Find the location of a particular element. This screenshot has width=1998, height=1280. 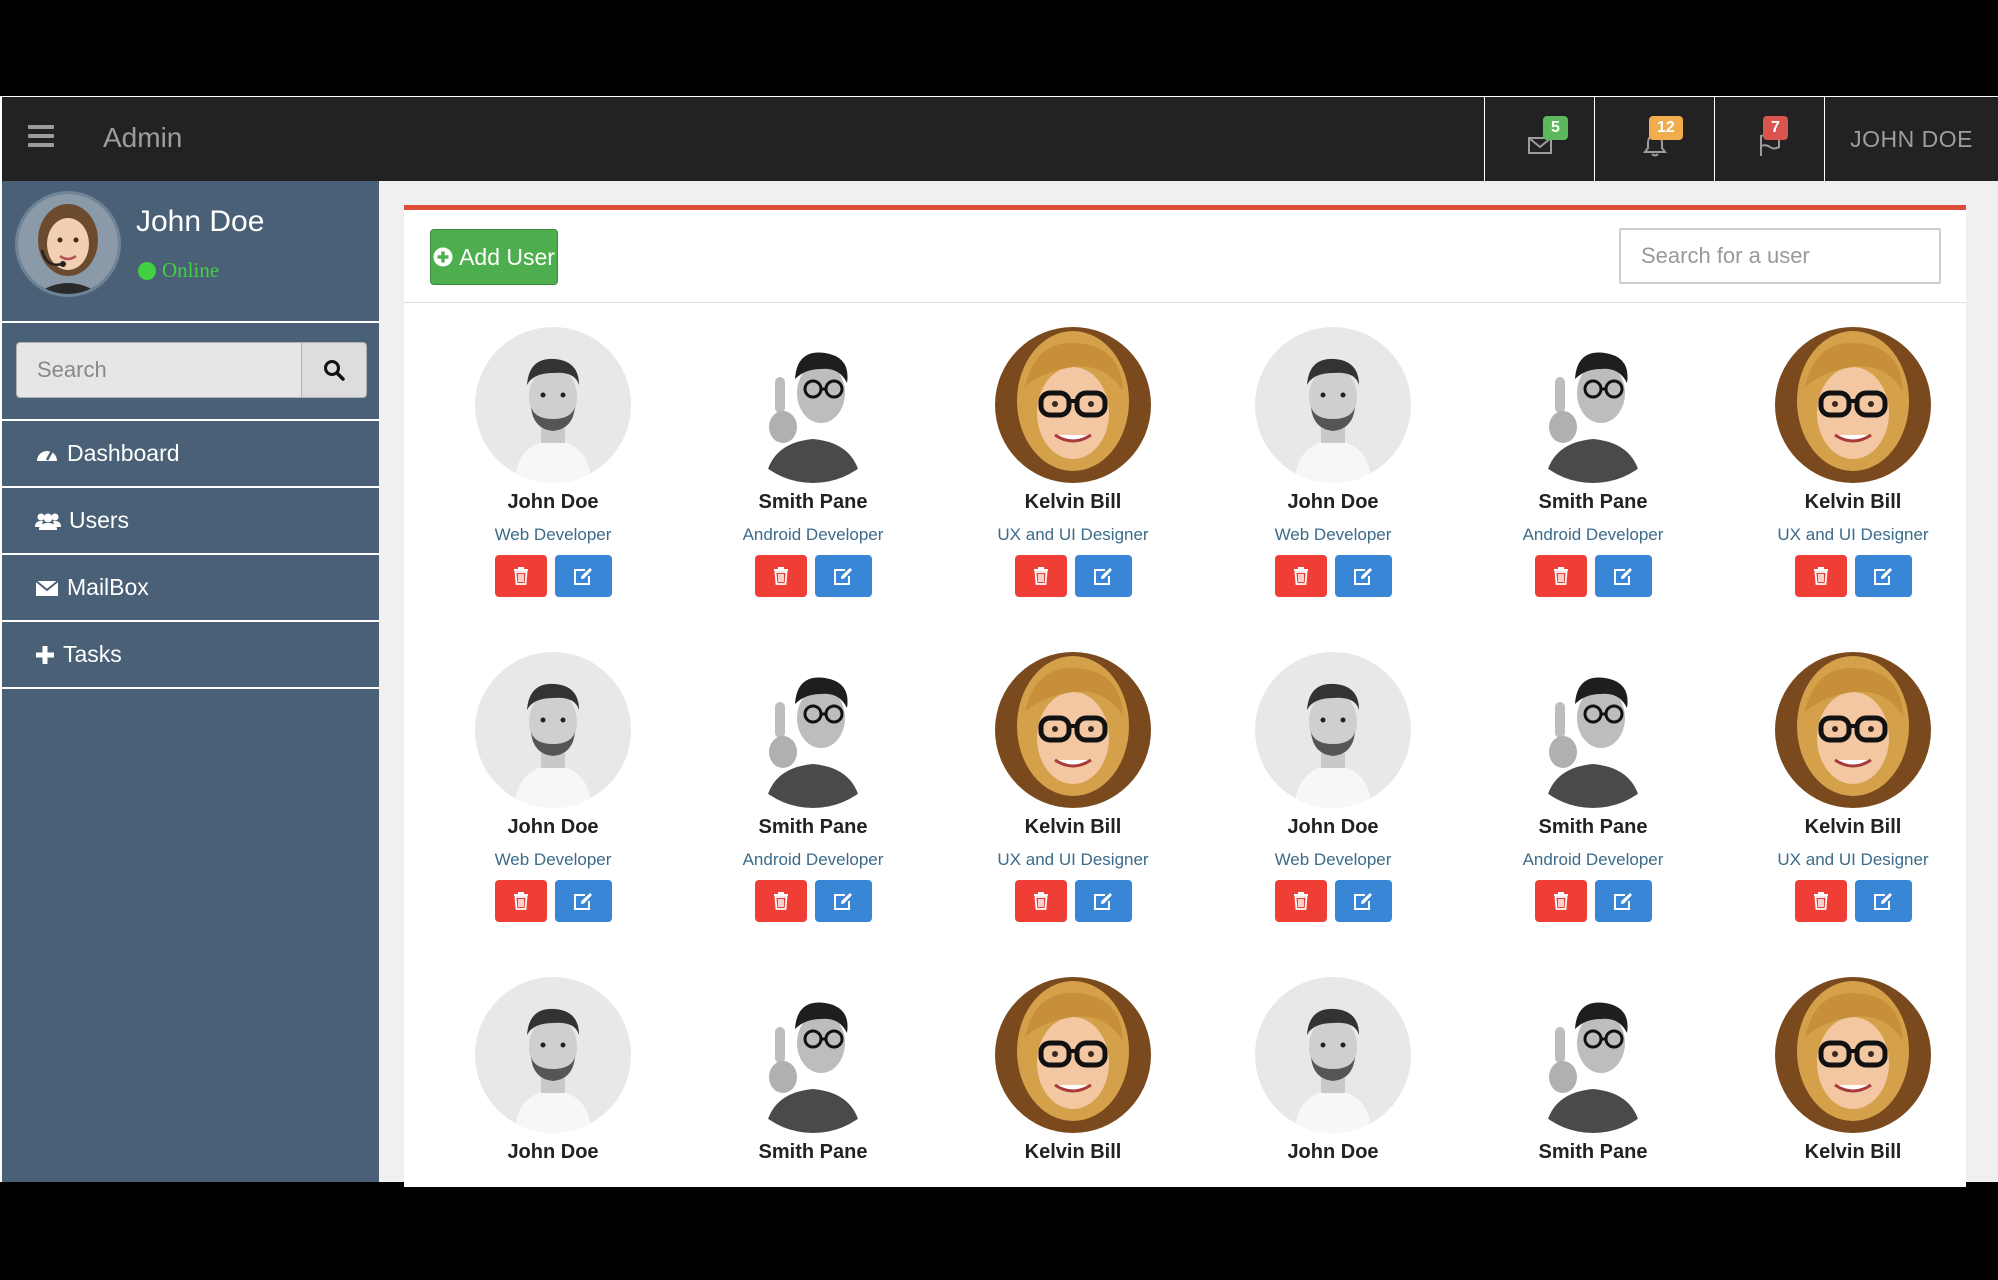

notifications-button: 12 is located at coordinates (1654, 139).